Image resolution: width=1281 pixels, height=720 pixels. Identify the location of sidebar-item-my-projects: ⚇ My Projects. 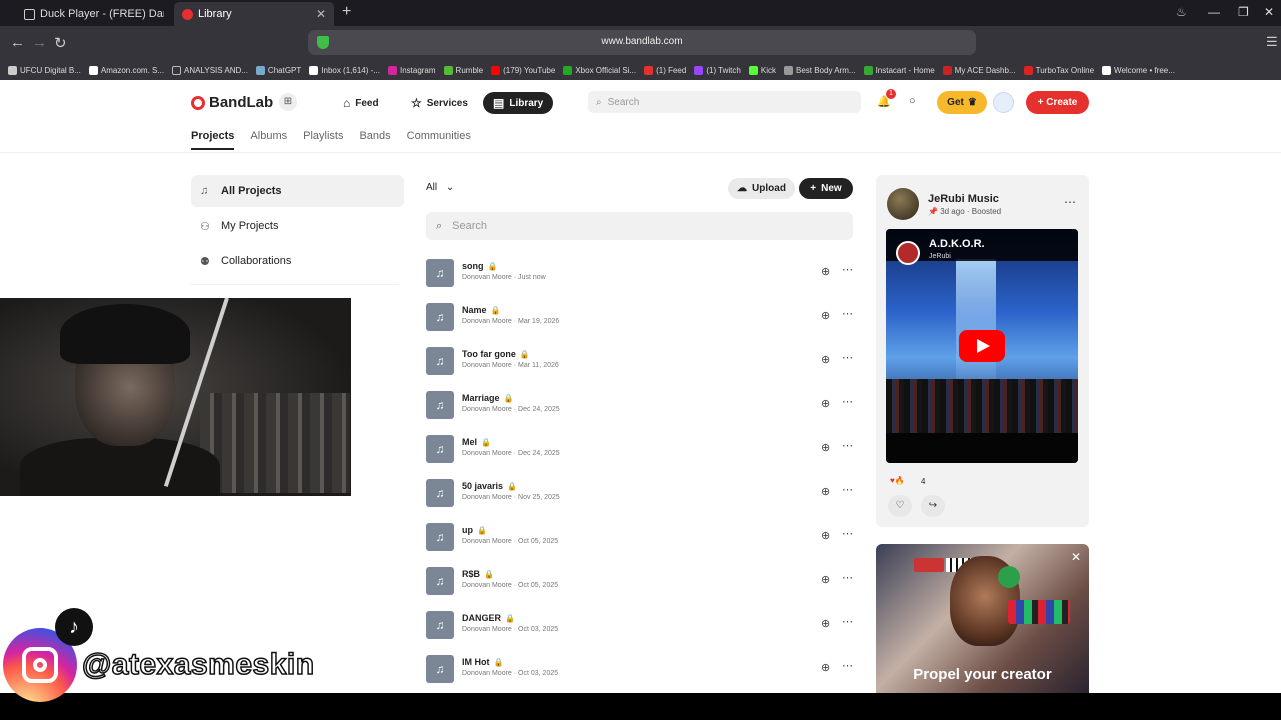
(297, 226).